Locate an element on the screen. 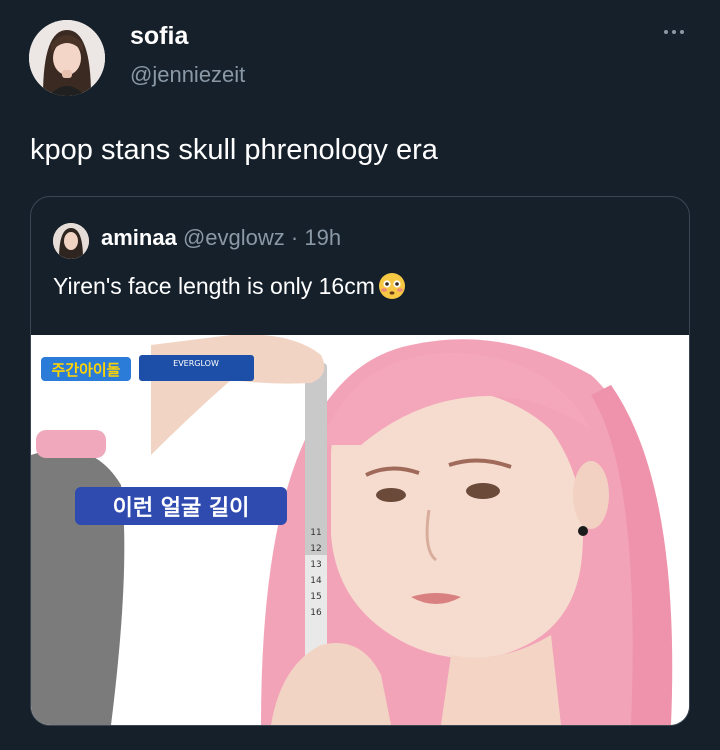 This screenshot has width=720, height=750. quoted-header: aminaa @evglowz · 19h is located at coordinates (221, 238).